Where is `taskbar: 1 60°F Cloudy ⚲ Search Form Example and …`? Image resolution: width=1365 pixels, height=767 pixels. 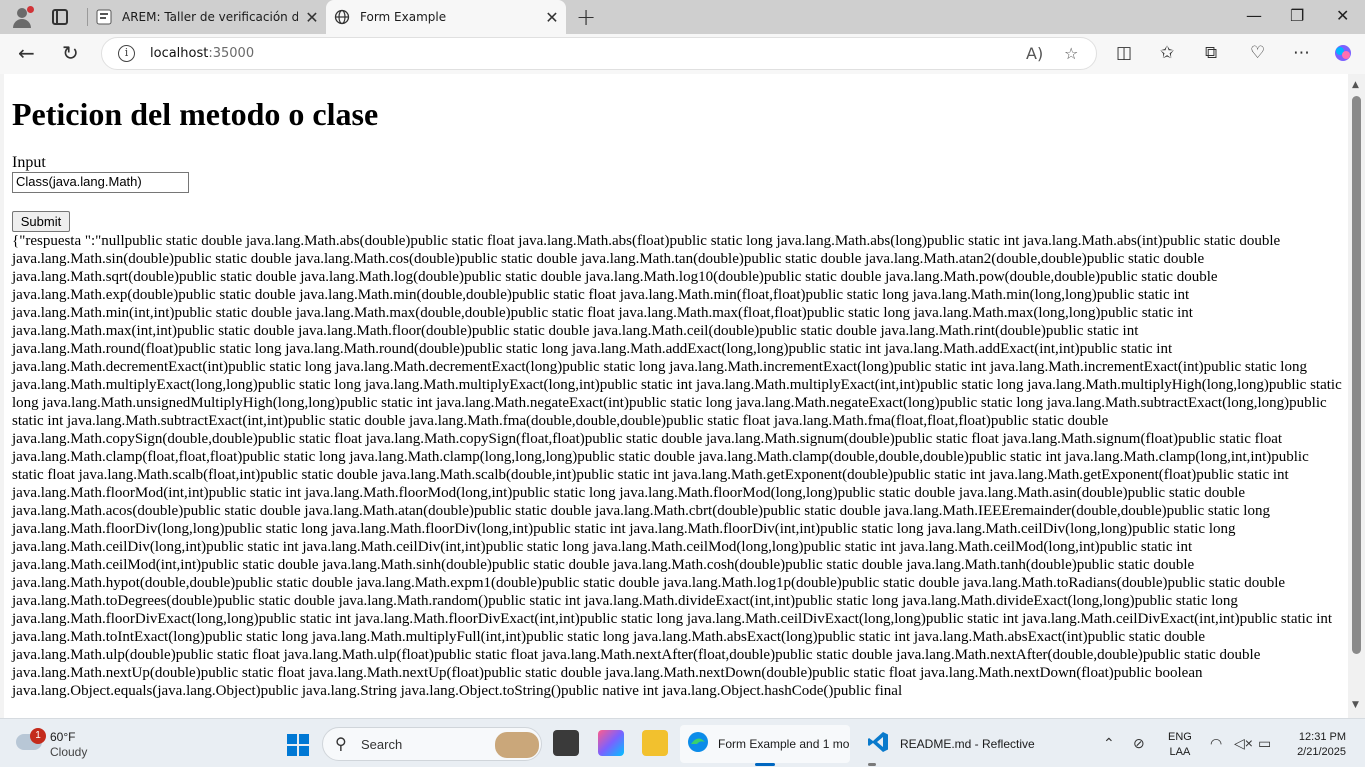 taskbar: 1 60°F Cloudy ⚲ Search Form Example and … is located at coordinates (682, 742).